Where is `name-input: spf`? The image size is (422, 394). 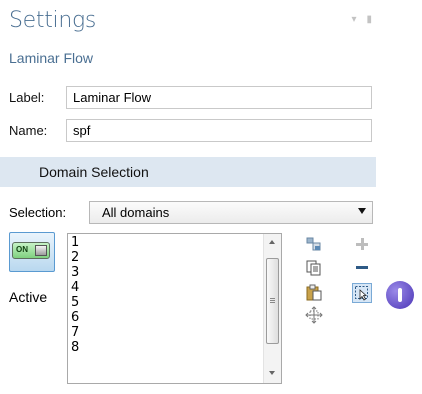 name-input: spf is located at coordinates (219, 130).